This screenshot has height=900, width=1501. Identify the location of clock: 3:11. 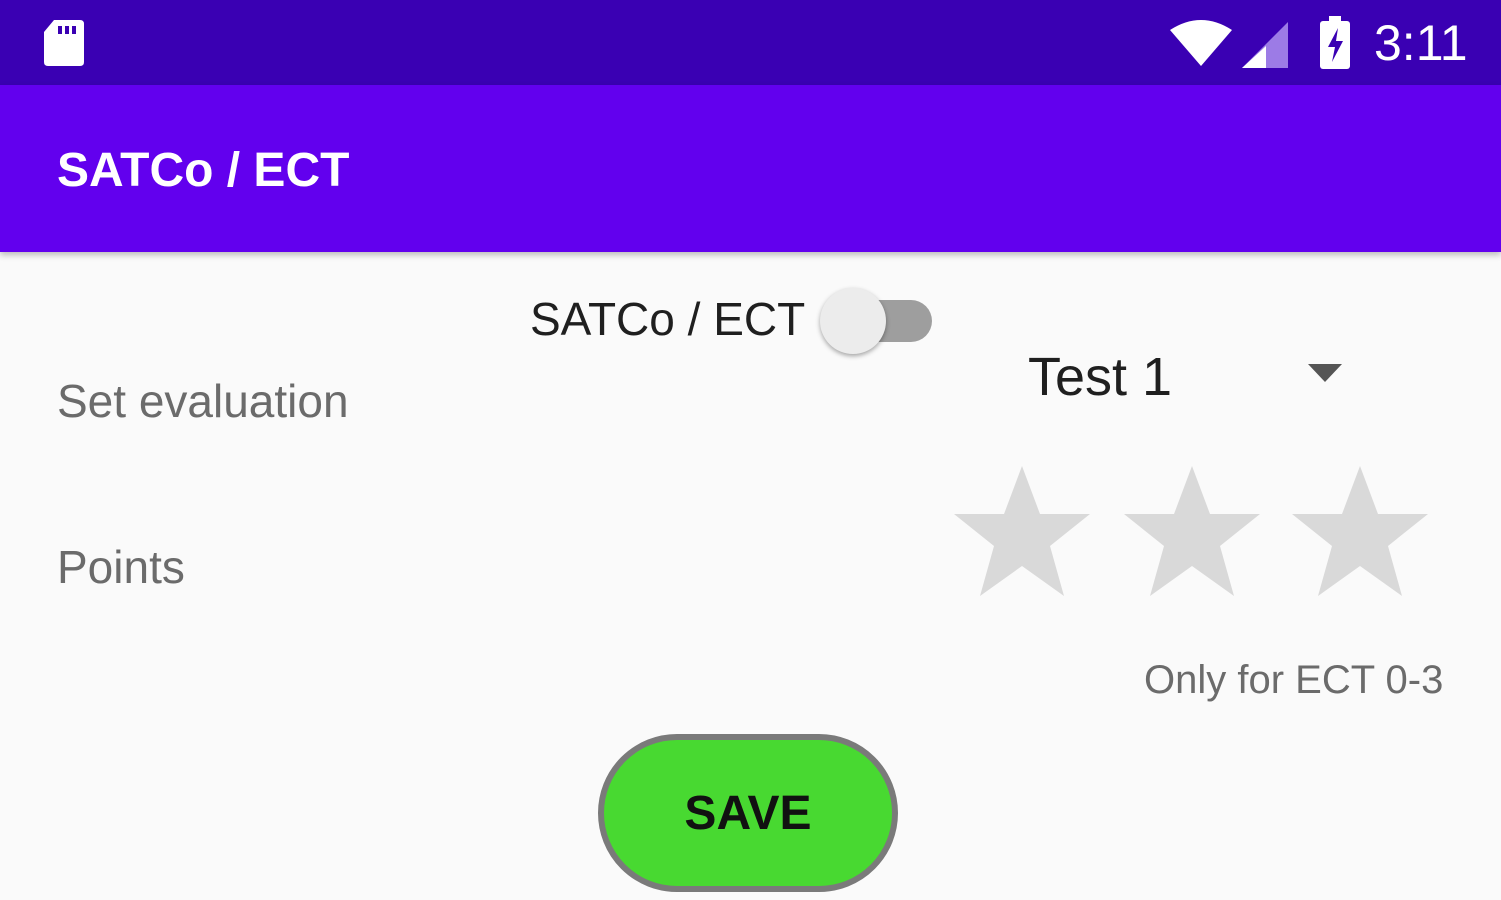
(1421, 43).